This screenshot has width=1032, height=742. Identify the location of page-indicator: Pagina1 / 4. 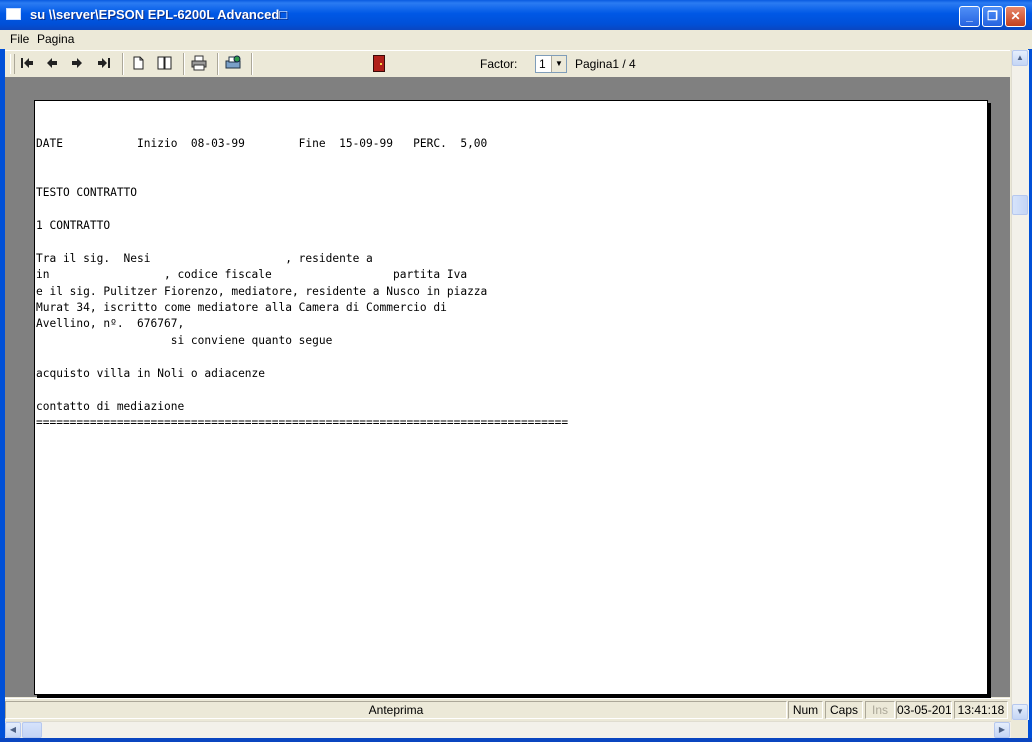
(605, 64).